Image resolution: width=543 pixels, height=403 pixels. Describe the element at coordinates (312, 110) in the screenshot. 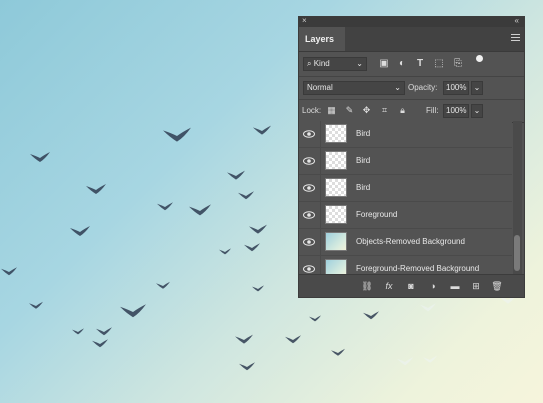

I see `lock-label: Lock:` at that location.